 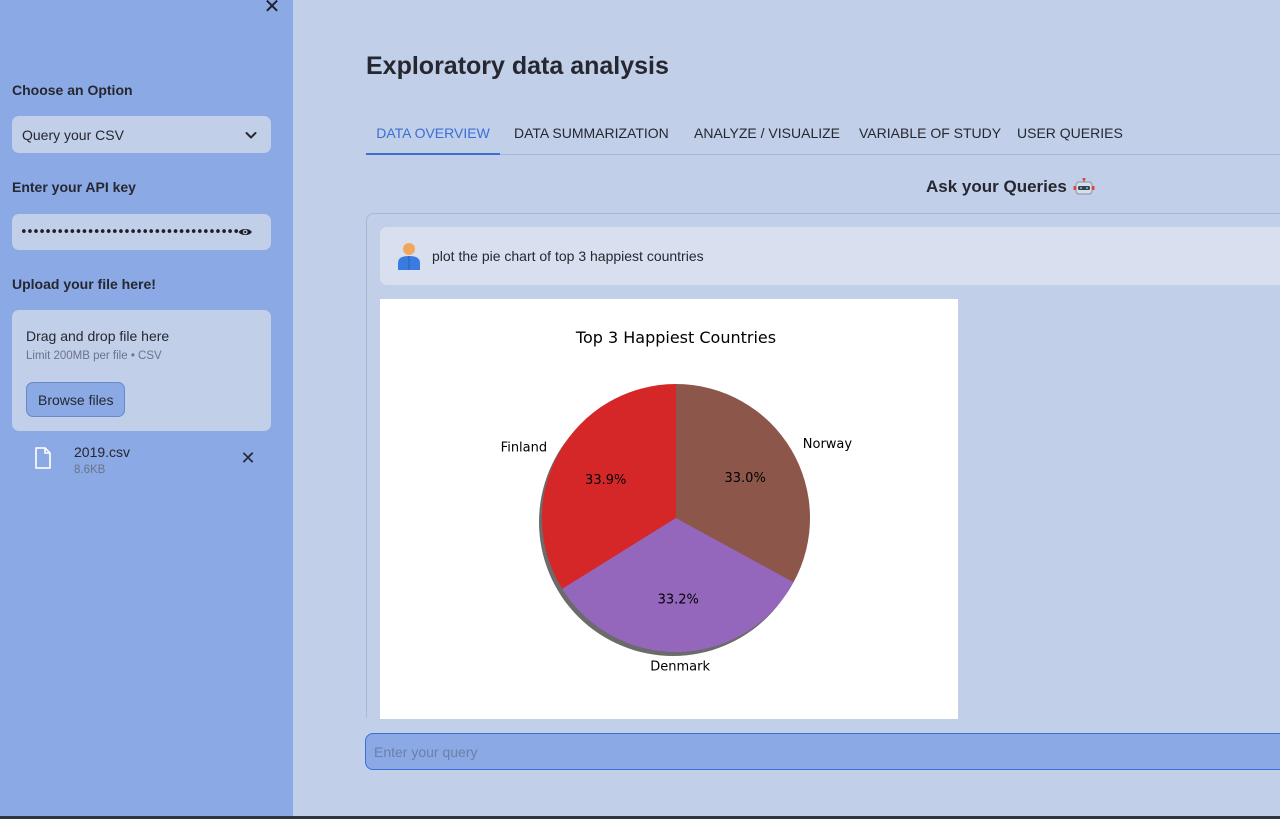 I want to click on tab-data-summarization: DATA SUMMARIZATION, so click(x=591, y=136).